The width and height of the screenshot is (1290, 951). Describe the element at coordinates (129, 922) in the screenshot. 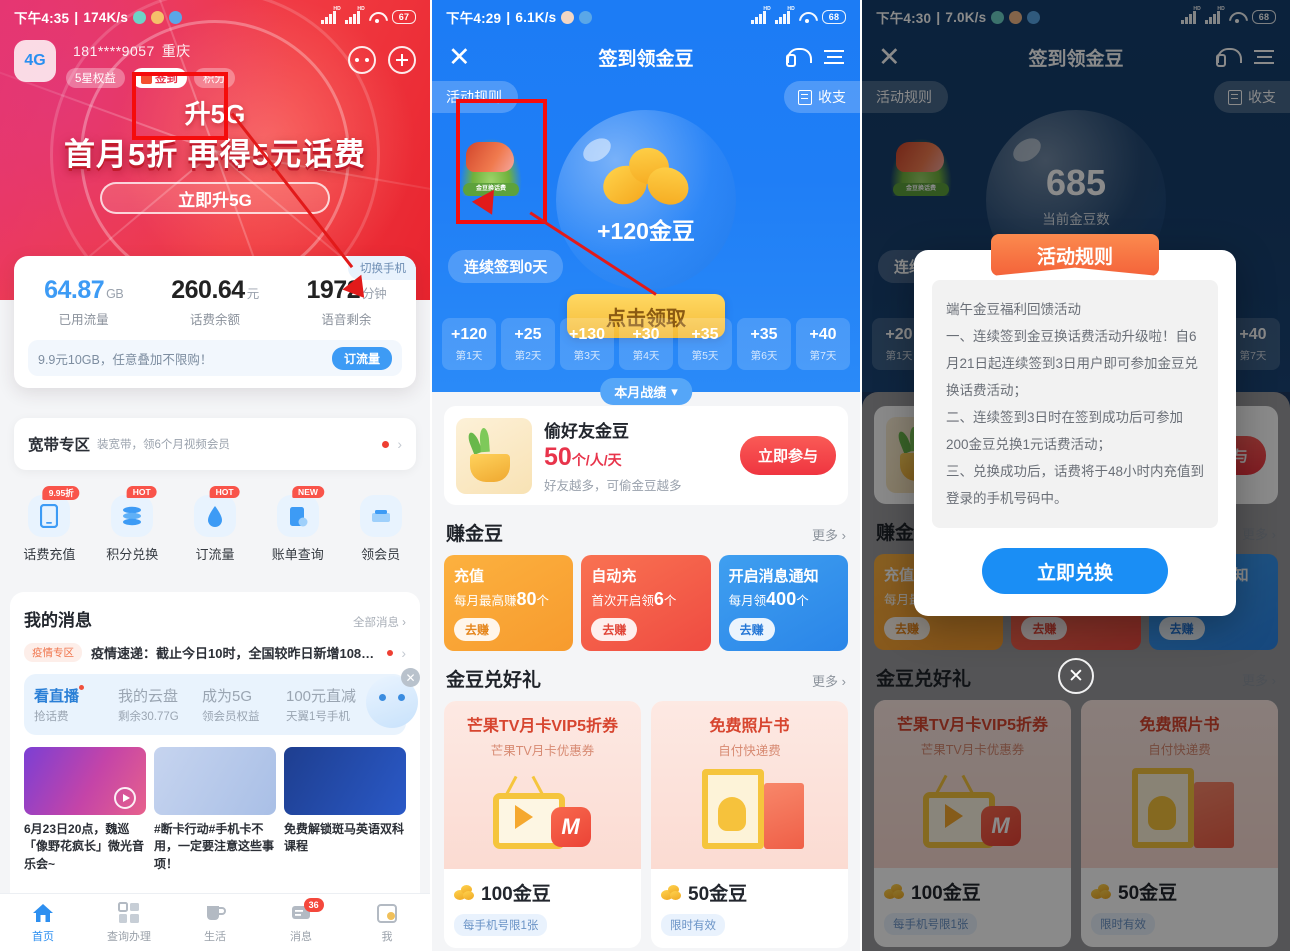

I see `nav-item-services: 查询办理` at that location.